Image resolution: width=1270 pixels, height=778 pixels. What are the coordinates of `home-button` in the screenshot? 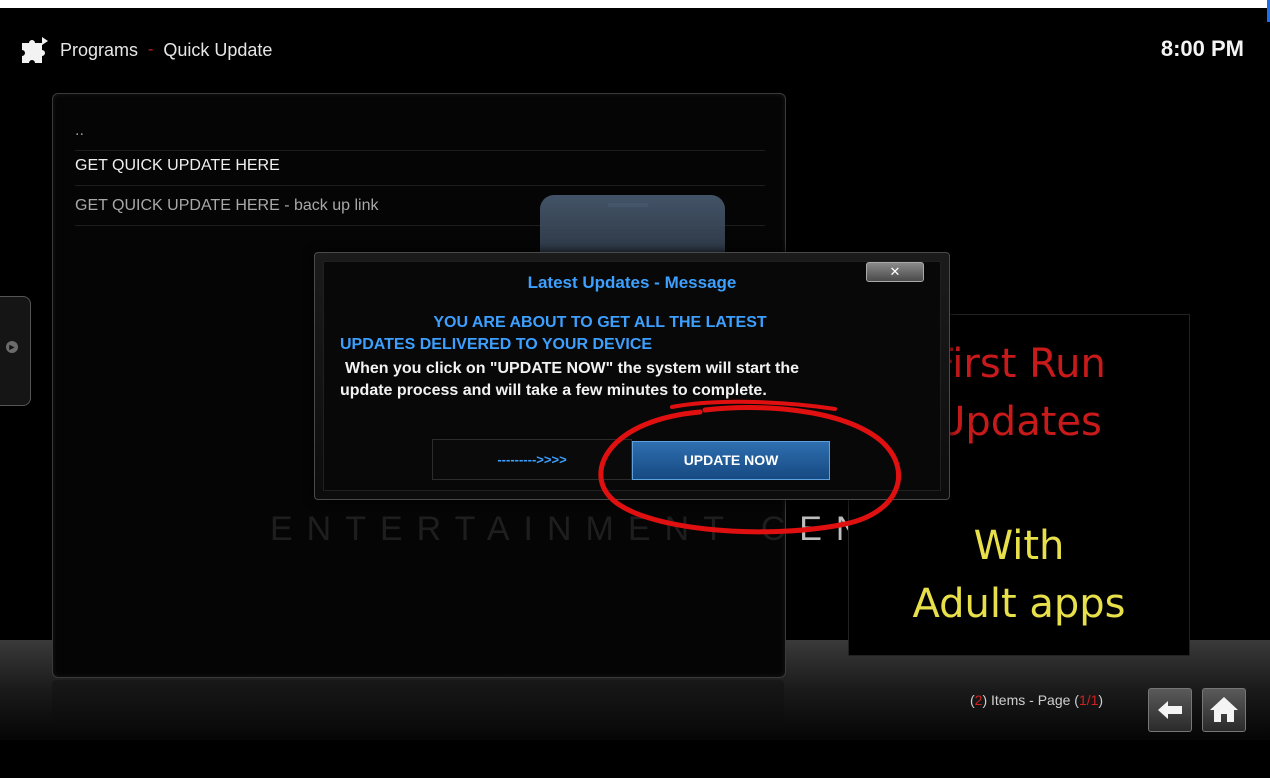 It's located at (1224, 710).